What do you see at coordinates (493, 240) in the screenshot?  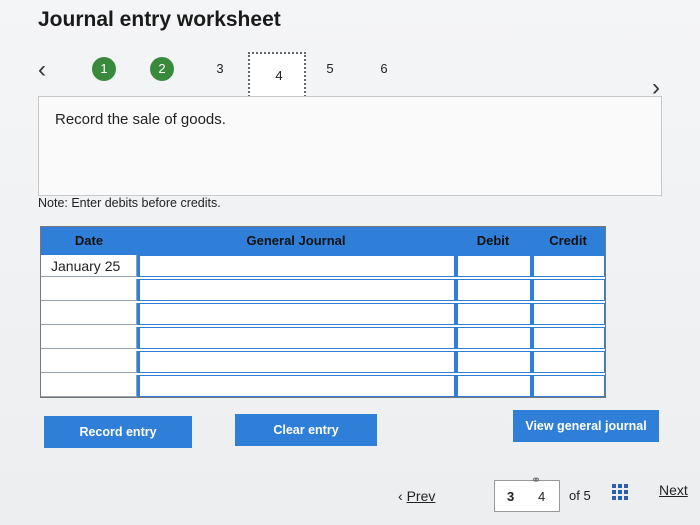 I see `header-debit: Debit` at bounding box center [493, 240].